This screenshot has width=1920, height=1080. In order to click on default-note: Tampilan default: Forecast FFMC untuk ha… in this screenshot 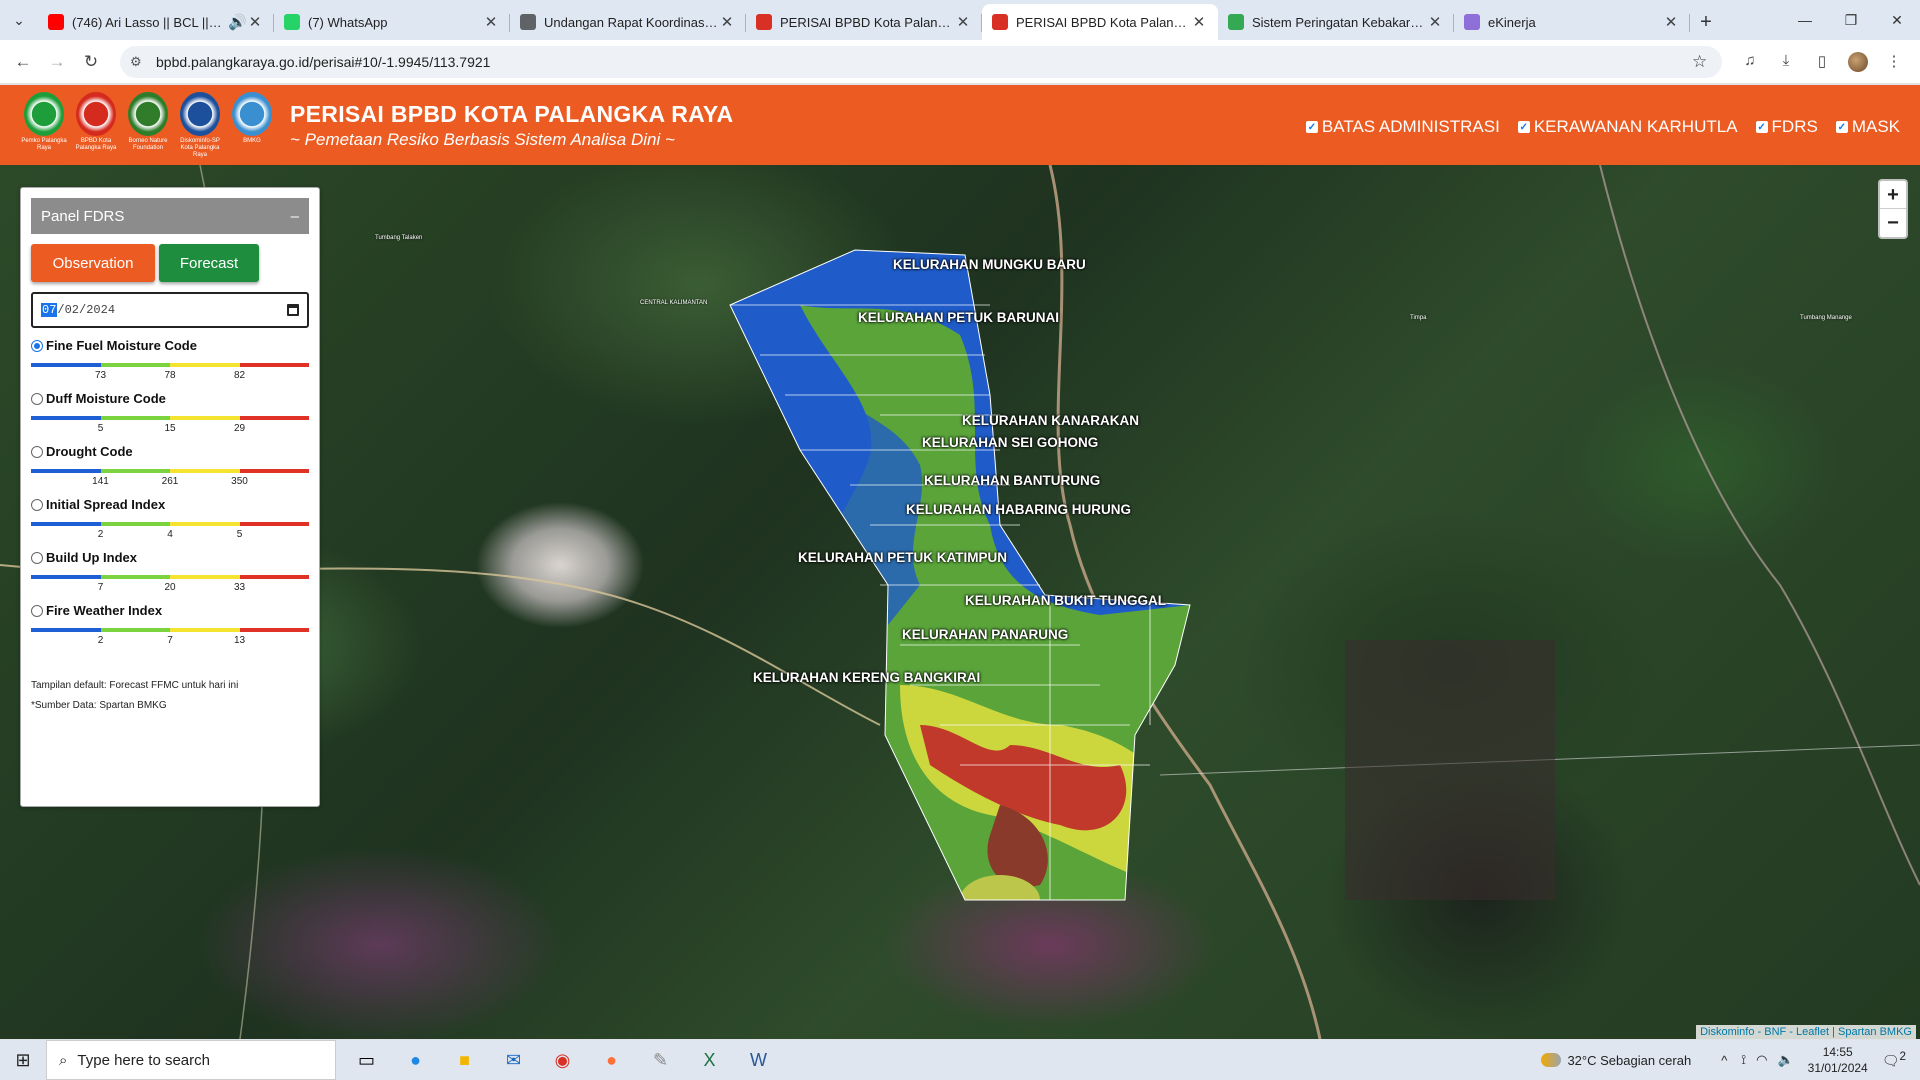, I will do `click(135, 685)`.